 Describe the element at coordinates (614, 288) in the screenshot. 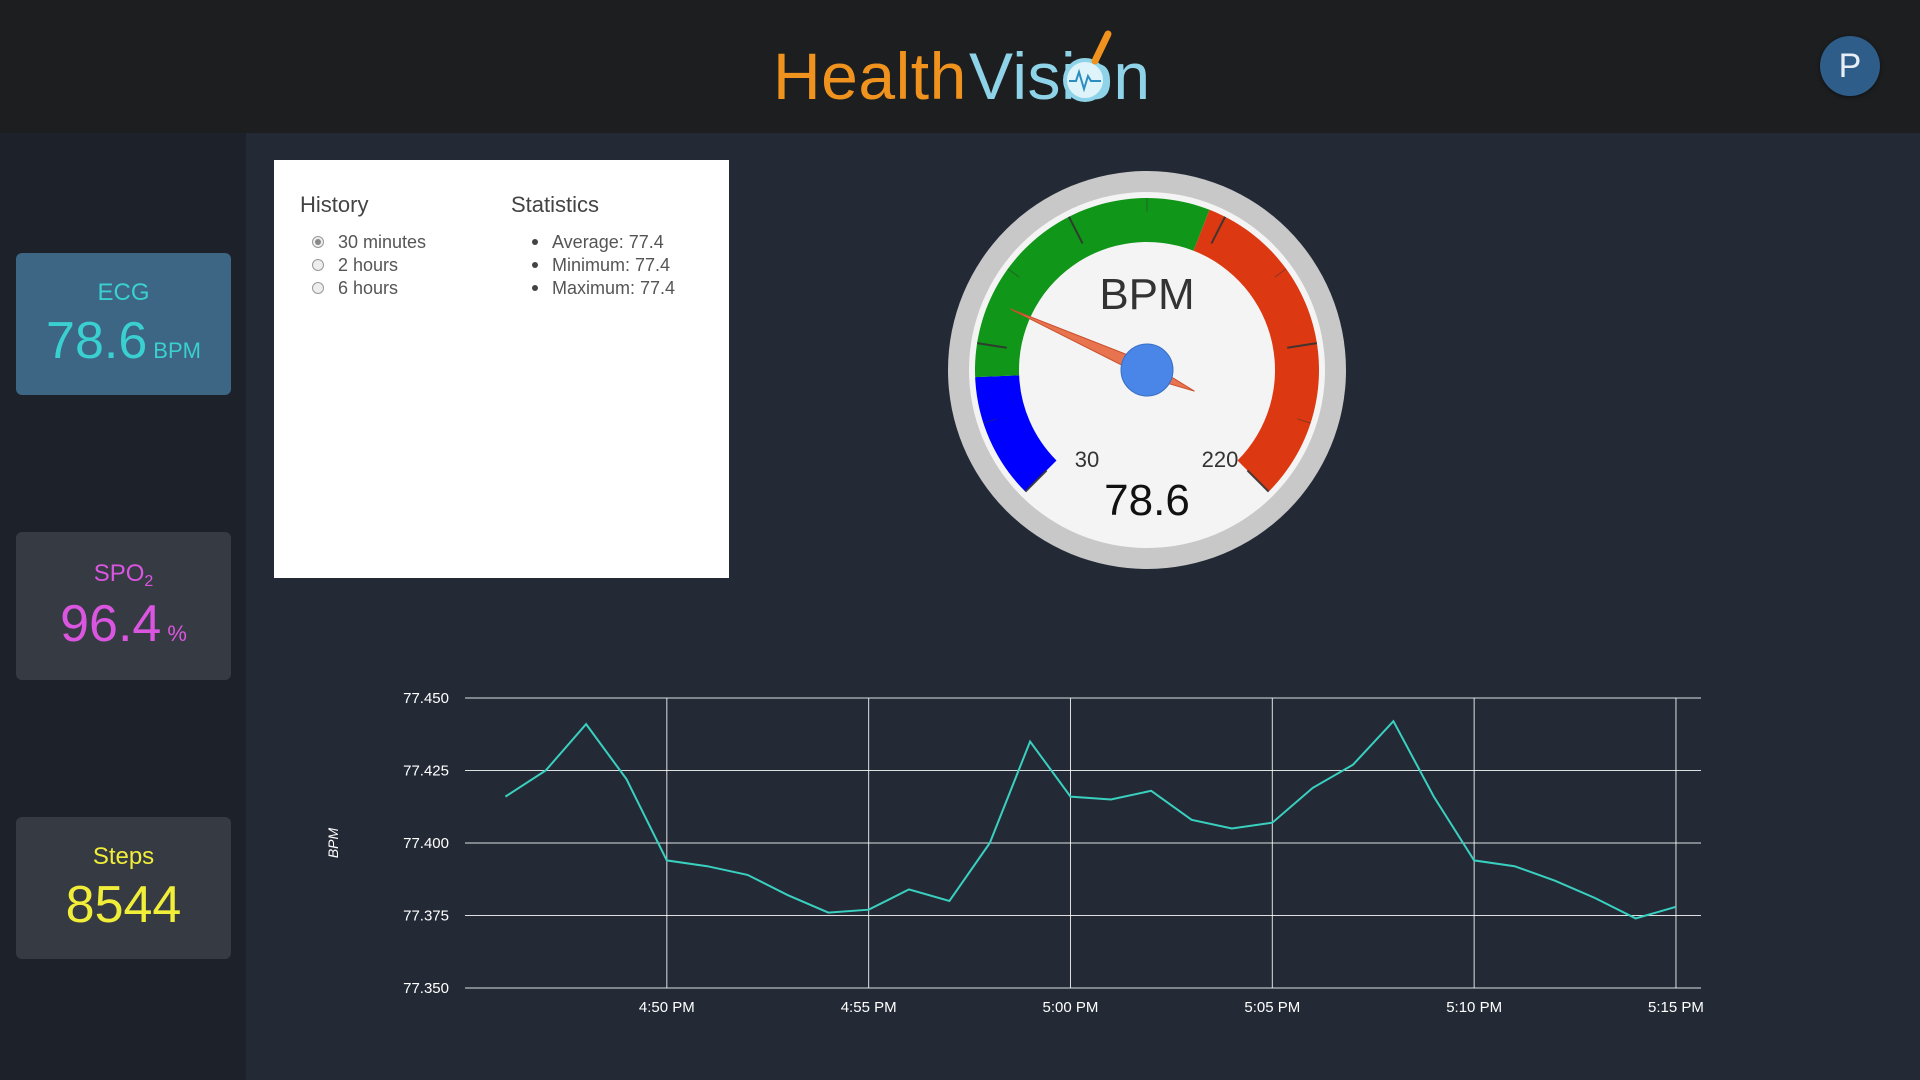

I see `stat-text: Maximum: 77.4` at that location.